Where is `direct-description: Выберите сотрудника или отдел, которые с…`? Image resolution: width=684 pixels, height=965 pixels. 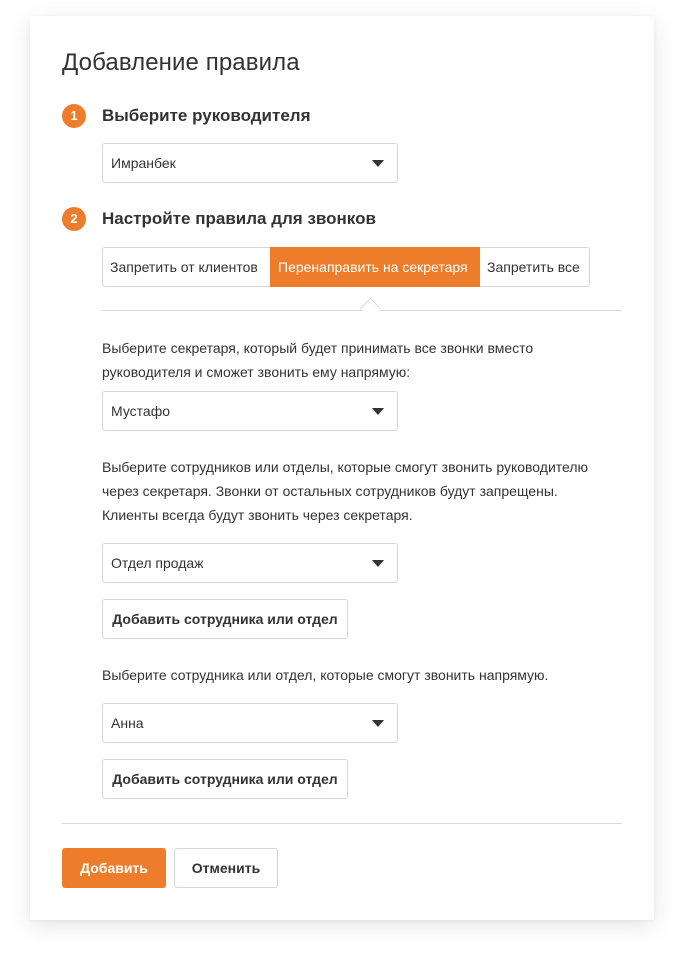 direct-description: Выберите сотрудника или отдел, которые с… is located at coordinates (325, 675).